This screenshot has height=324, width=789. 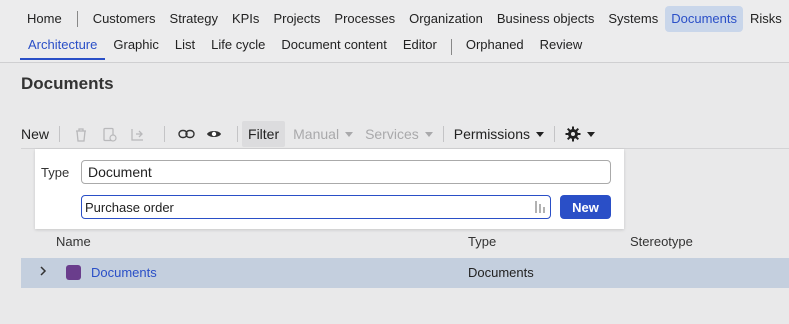 I want to click on type-field: Document, so click(x=346, y=172).